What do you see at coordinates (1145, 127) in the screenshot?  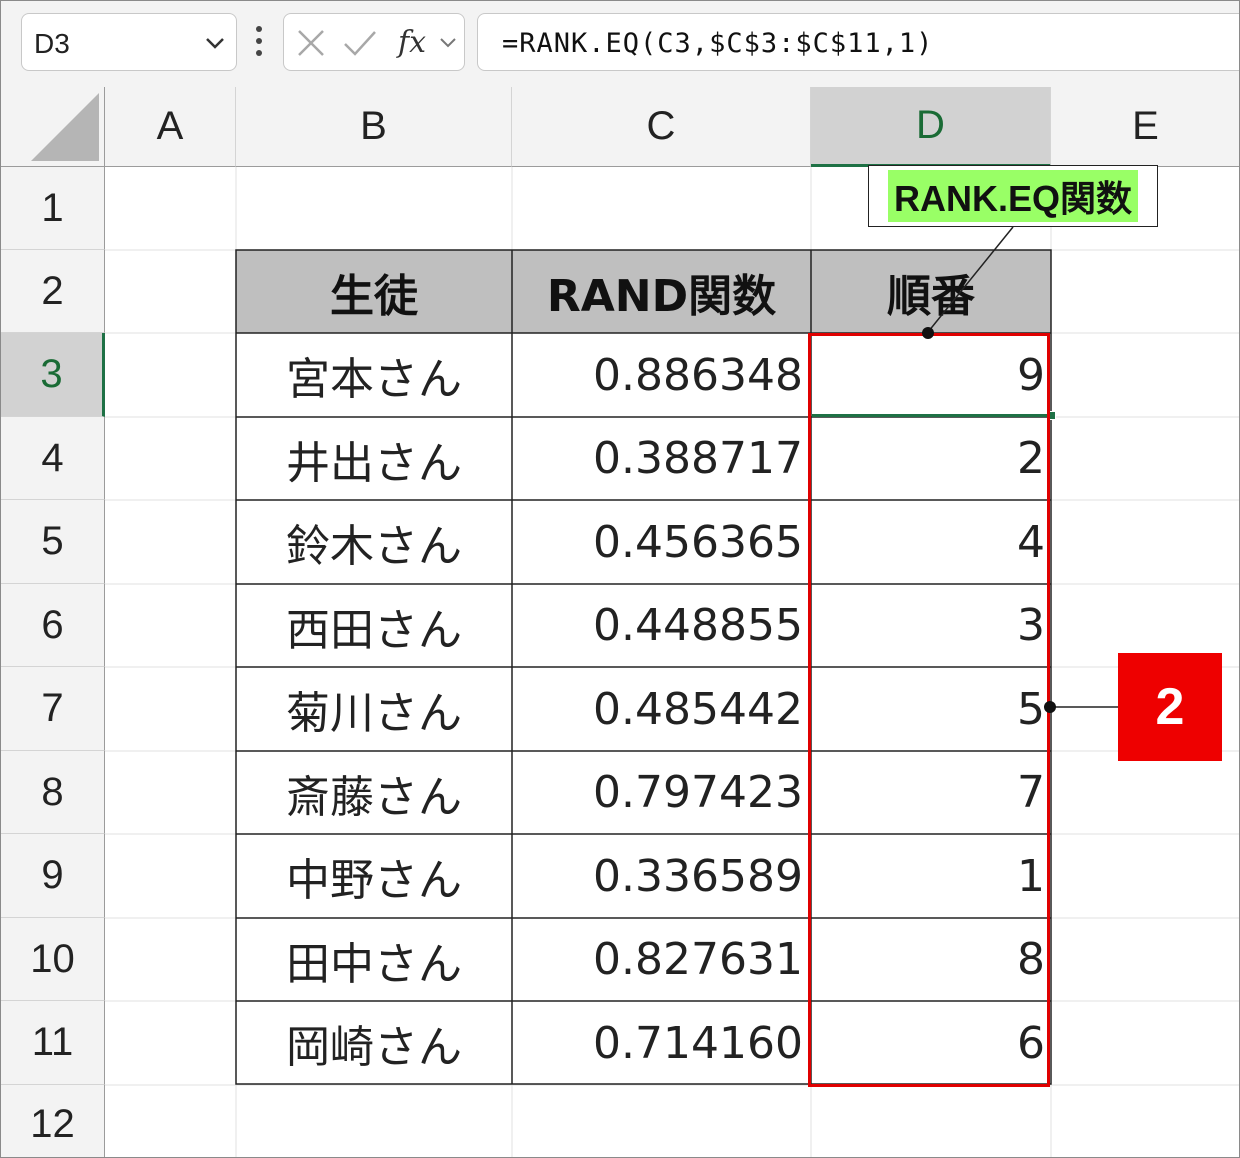 I see `column-header-e: E` at bounding box center [1145, 127].